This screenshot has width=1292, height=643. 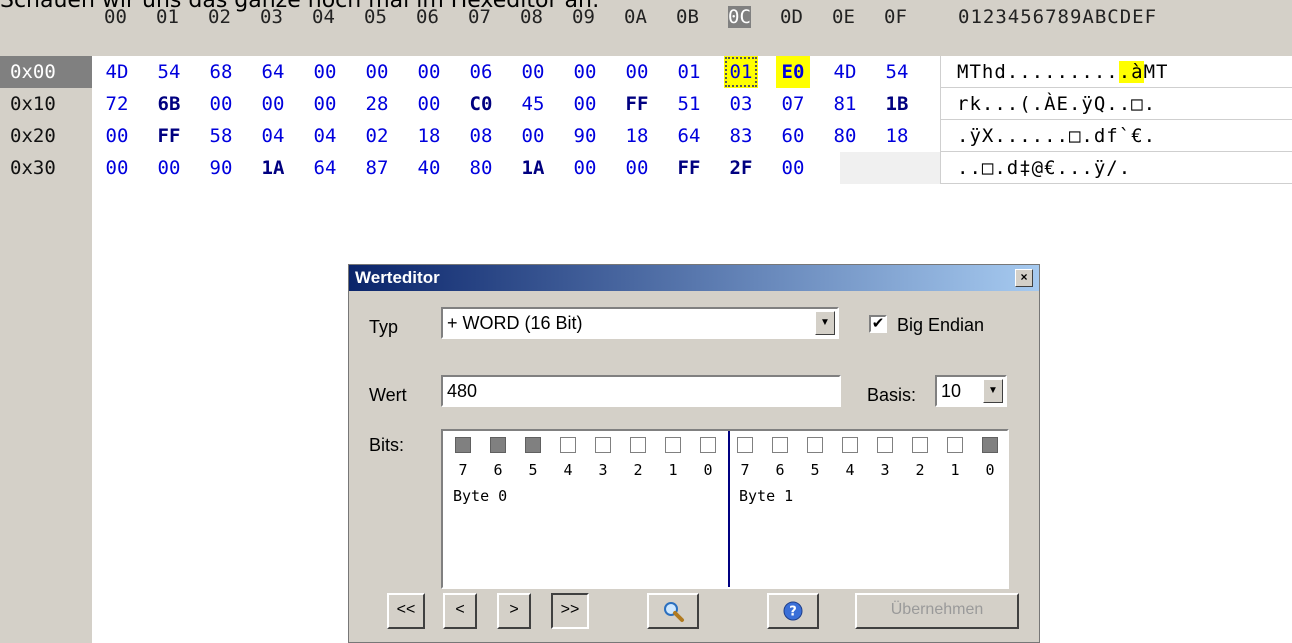 I want to click on last-button: >>, so click(x=570, y=611).